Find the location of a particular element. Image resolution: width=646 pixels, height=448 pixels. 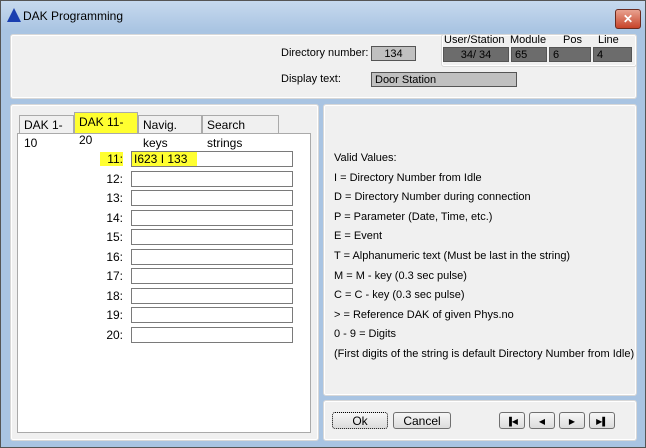

module-field: 65 is located at coordinates (529, 54).